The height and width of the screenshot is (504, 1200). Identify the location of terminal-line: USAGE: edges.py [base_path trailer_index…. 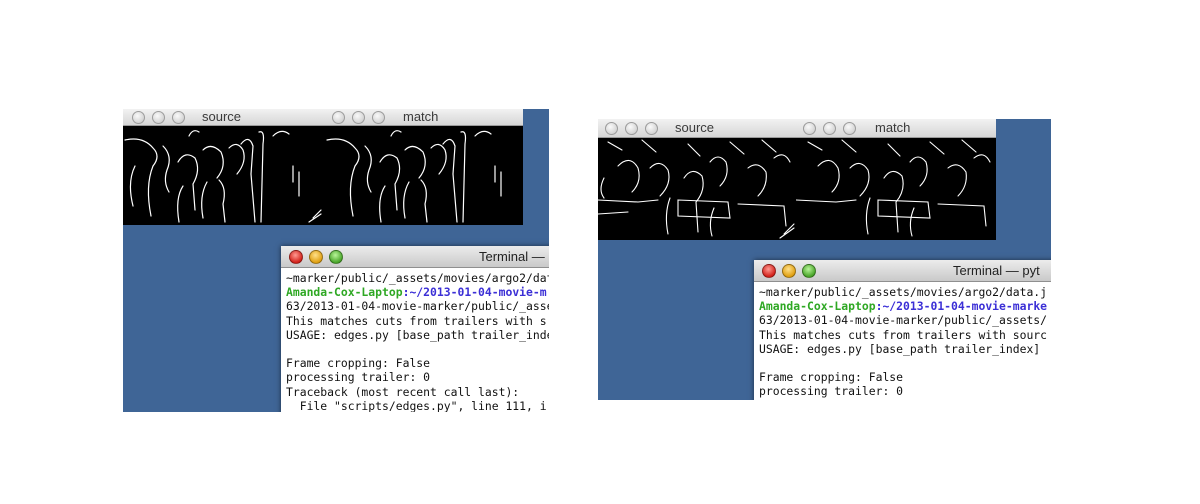
(900, 348).